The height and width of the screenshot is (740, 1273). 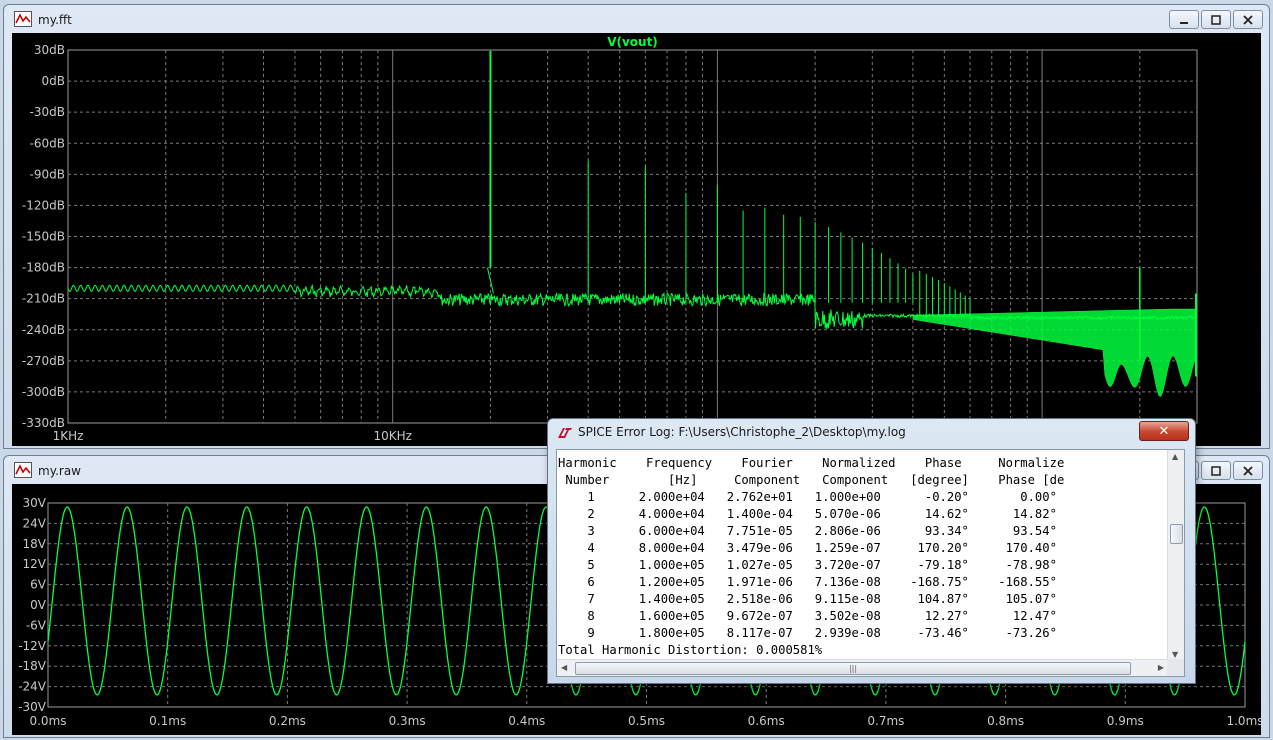 What do you see at coordinates (38, 605) in the screenshot?
I see `raw-y-tick-label: 0V` at bounding box center [38, 605].